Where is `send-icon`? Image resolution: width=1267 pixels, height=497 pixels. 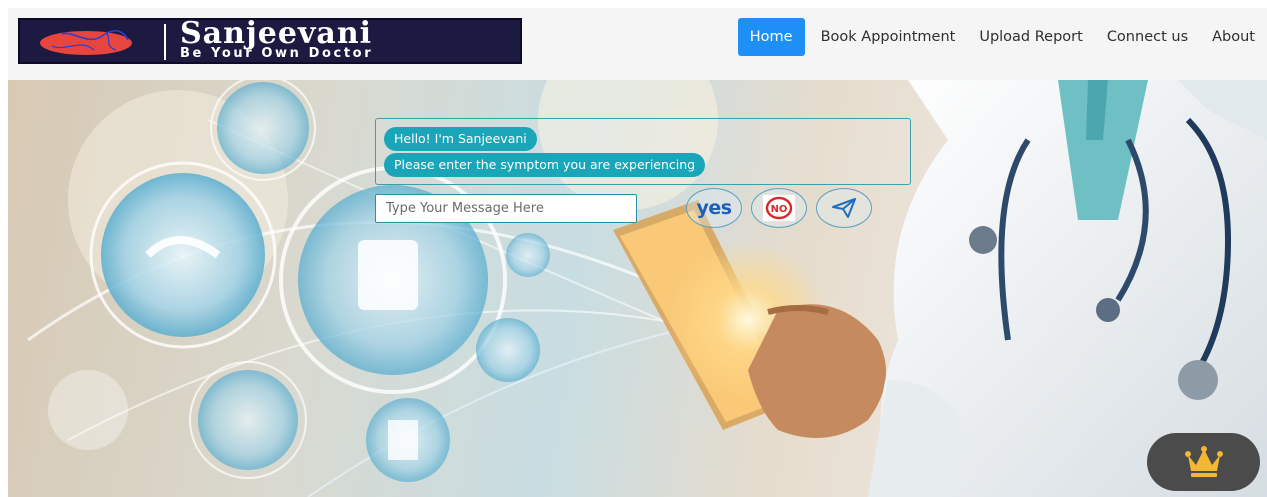
send-icon is located at coordinates (844, 208).